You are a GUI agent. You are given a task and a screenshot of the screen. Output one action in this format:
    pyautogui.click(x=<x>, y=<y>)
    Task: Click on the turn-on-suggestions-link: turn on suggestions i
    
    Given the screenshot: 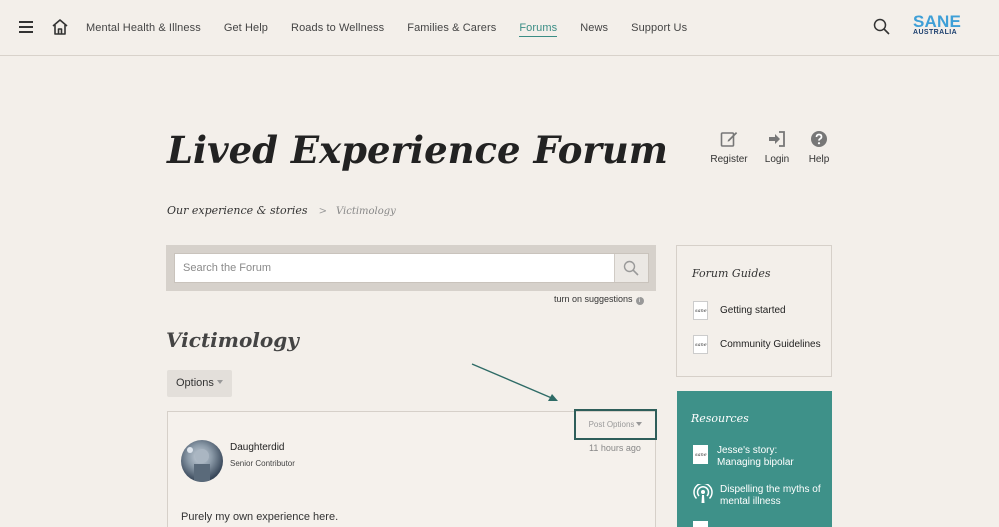 What is the action you would take?
    pyautogui.click(x=599, y=299)
    